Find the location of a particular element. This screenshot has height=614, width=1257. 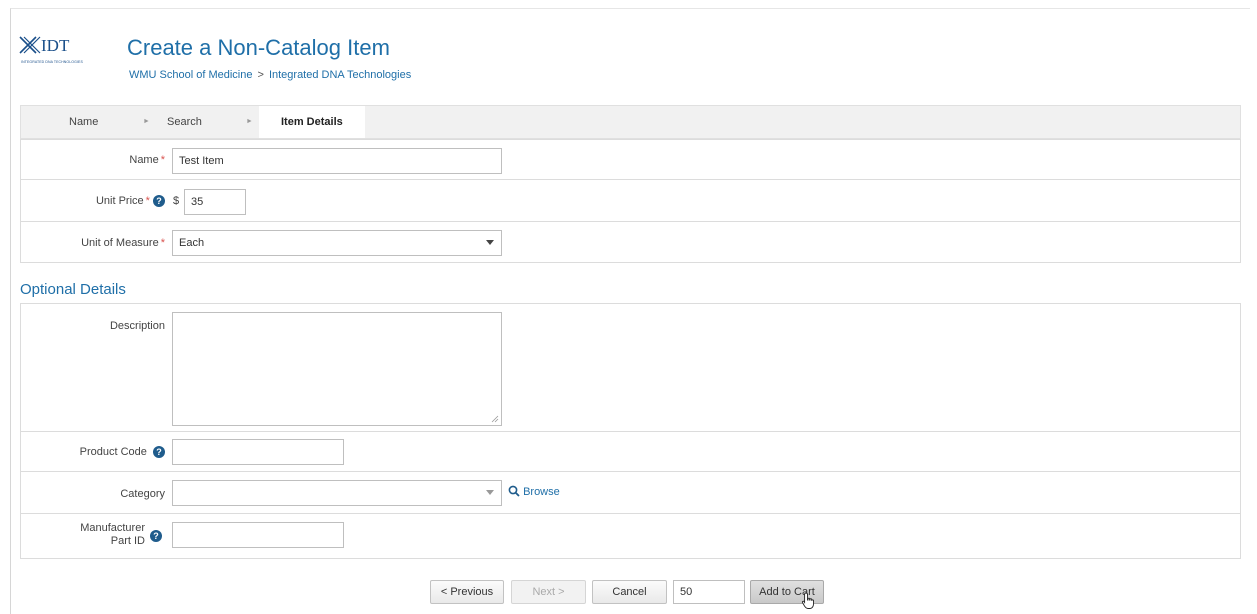

product-code-input is located at coordinates (258, 452).